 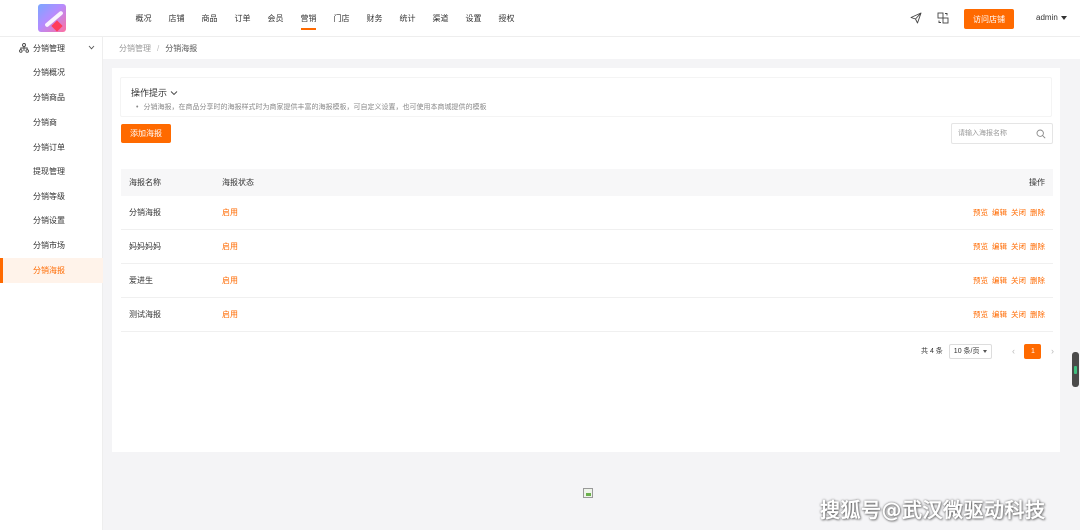 What do you see at coordinates (1047, 17) in the screenshot?
I see `user-name: admin` at bounding box center [1047, 17].